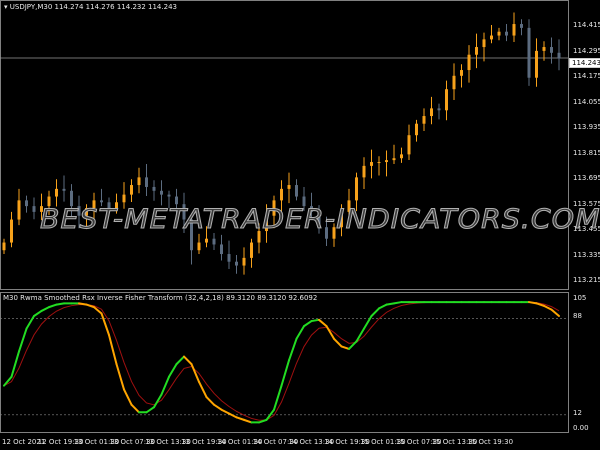 The image size is (600, 450). I want to click on price-tick: 114.415, so click(586, 25).